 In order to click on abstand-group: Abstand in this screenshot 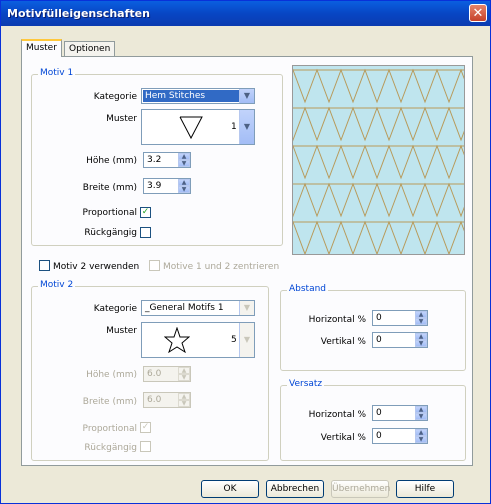, I will do `click(373, 327)`.